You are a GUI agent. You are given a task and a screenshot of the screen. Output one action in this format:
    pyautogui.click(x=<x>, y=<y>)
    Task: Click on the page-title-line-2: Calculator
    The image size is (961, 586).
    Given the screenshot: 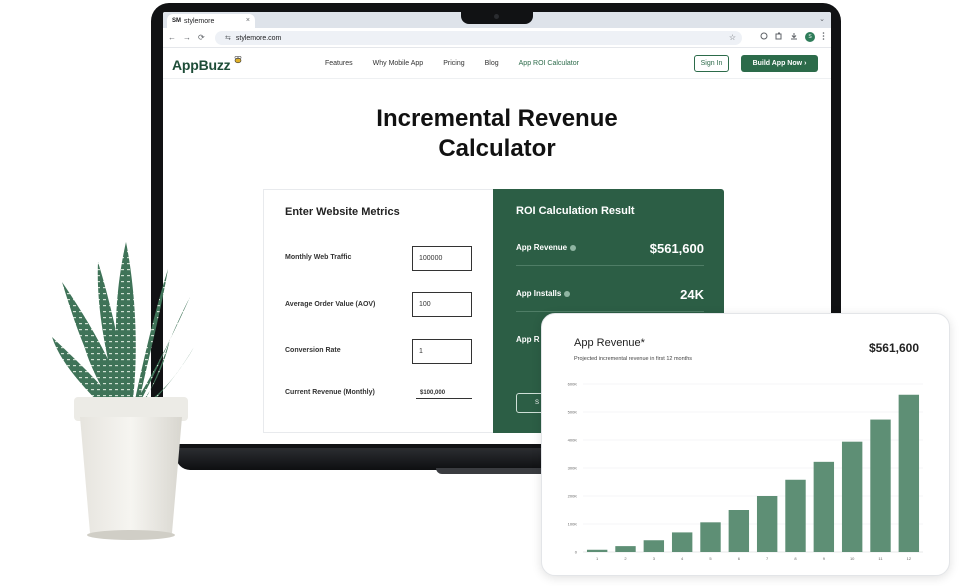 What is the action you would take?
    pyautogui.click(x=497, y=148)
    